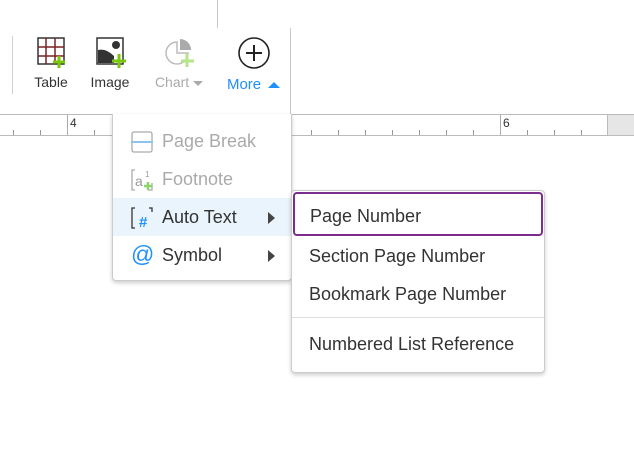 The height and width of the screenshot is (468, 634). I want to click on menu-item-symbol: @ Symbol, so click(202, 255).